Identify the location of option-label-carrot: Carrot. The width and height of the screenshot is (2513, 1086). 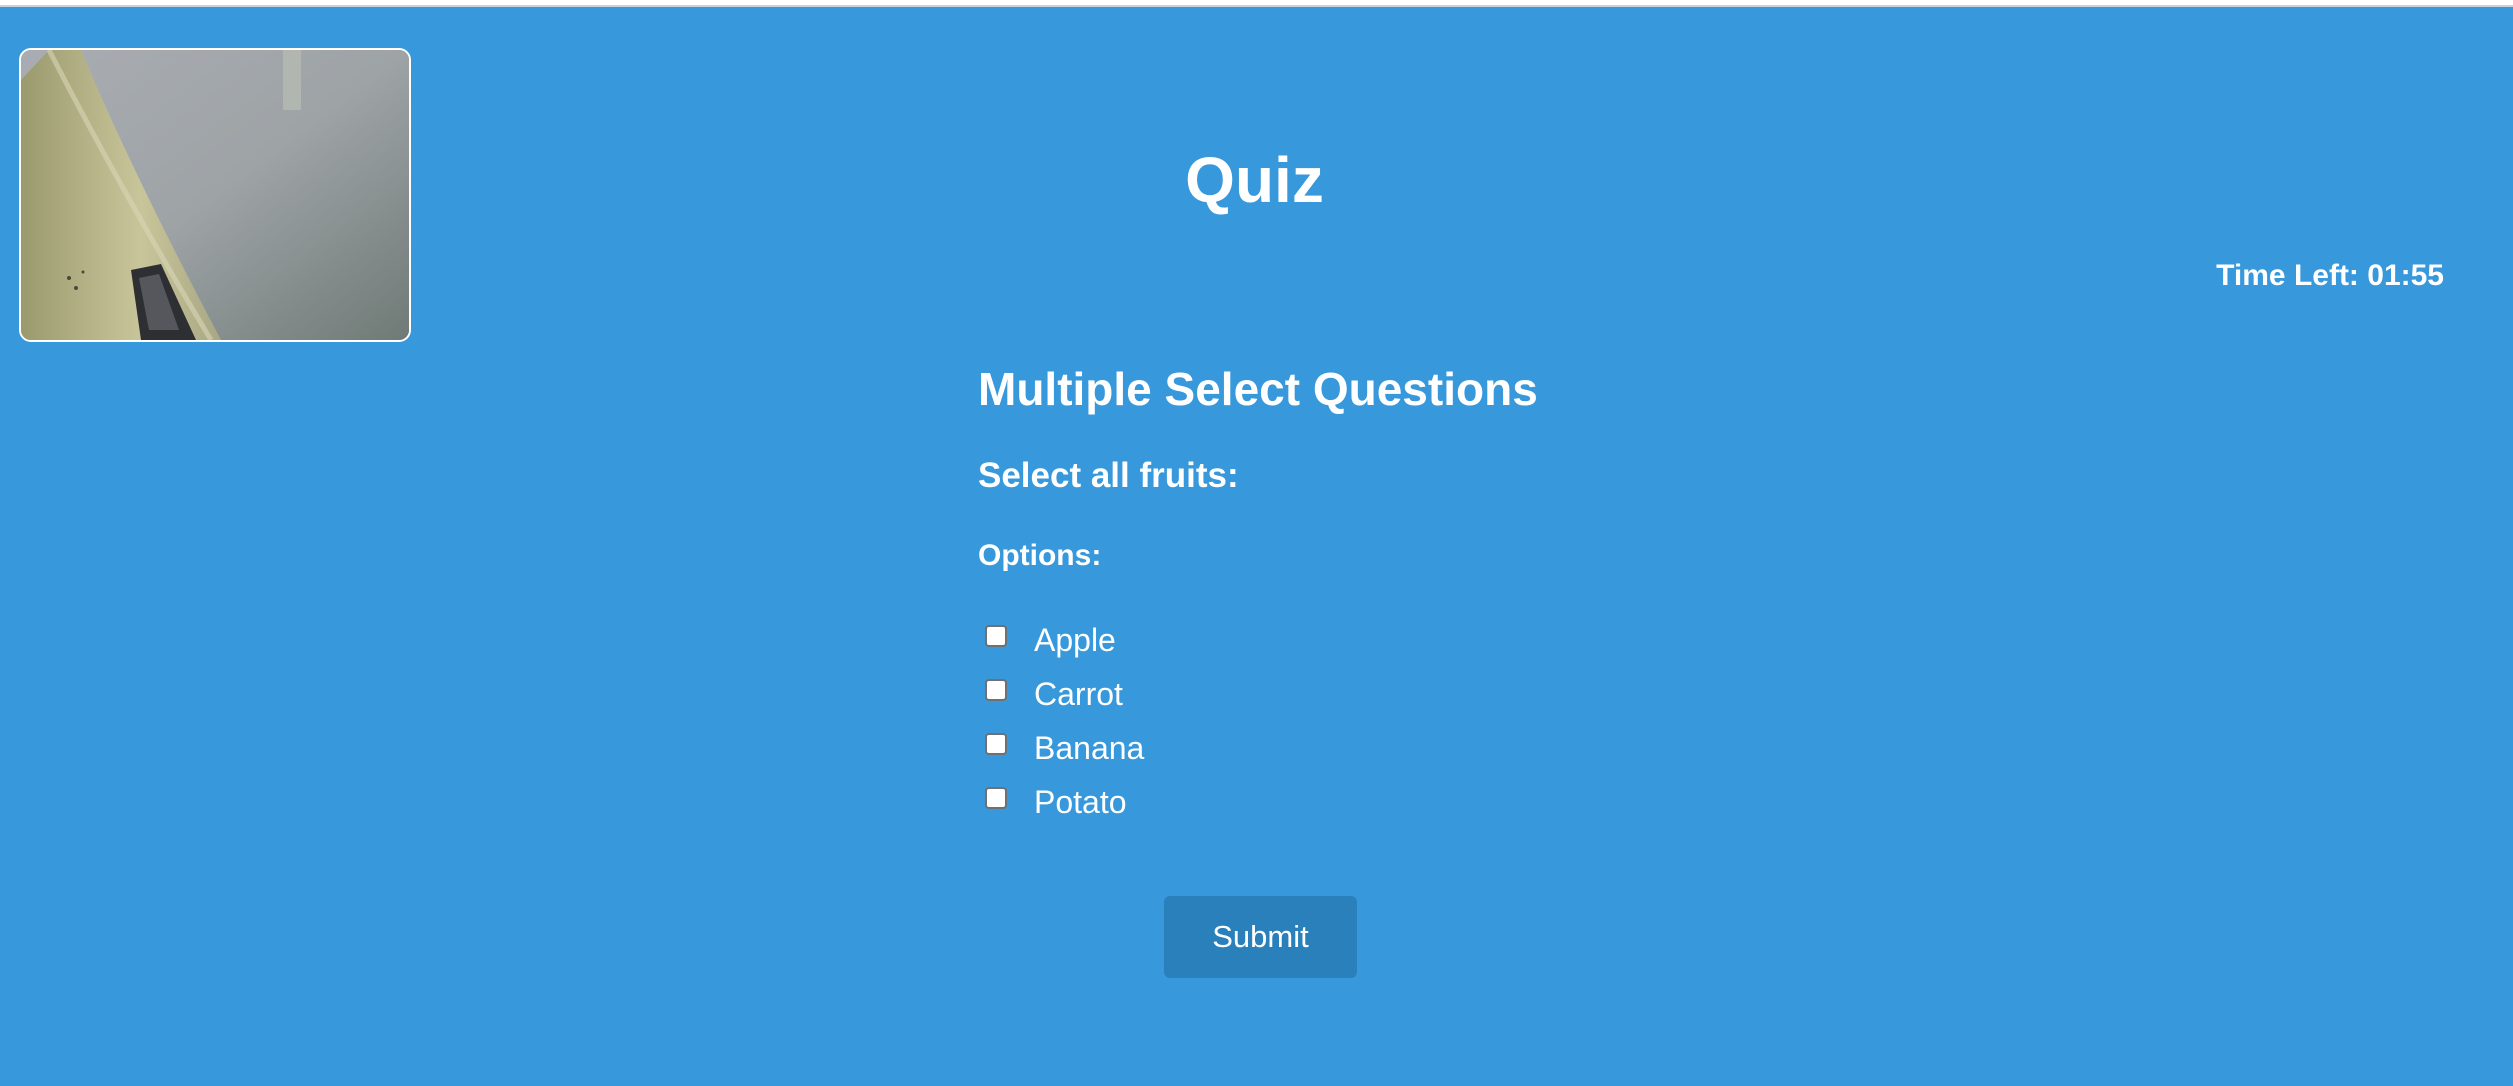
(1078, 694).